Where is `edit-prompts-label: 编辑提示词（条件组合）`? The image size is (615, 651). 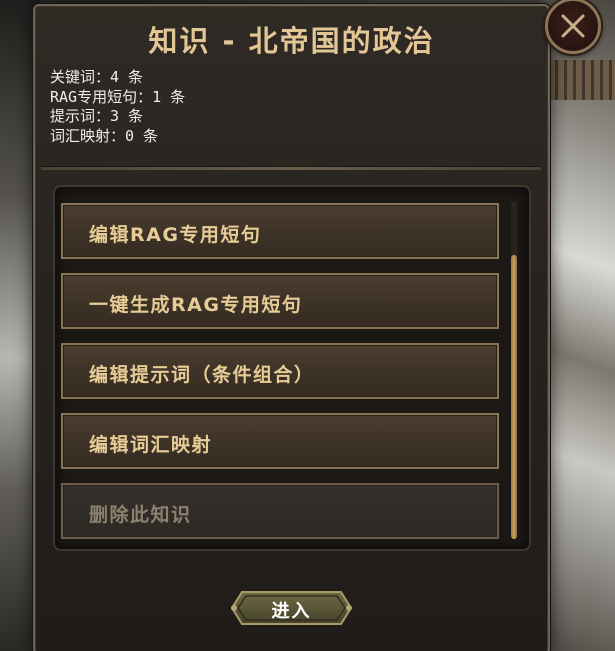 edit-prompts-label: 编辑提示词（条件组合） is located at coordinates (202, 375).